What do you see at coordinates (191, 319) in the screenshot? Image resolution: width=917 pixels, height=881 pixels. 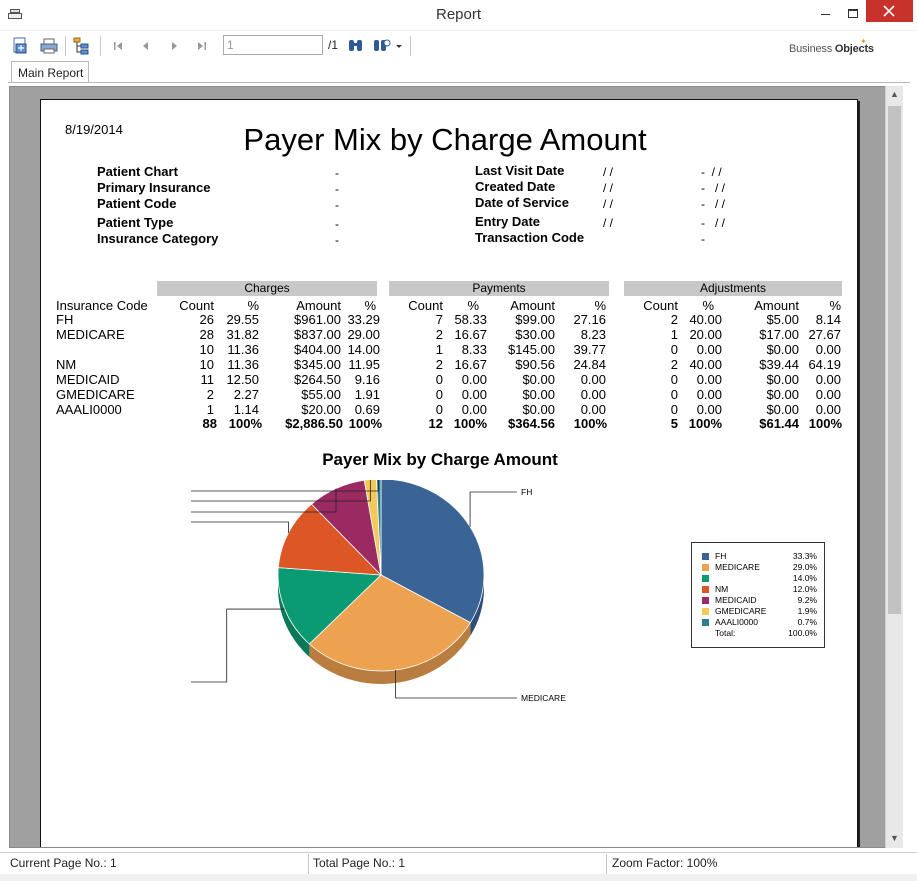 I see `row-charge-count: 26` at bounding box center [191, 319].